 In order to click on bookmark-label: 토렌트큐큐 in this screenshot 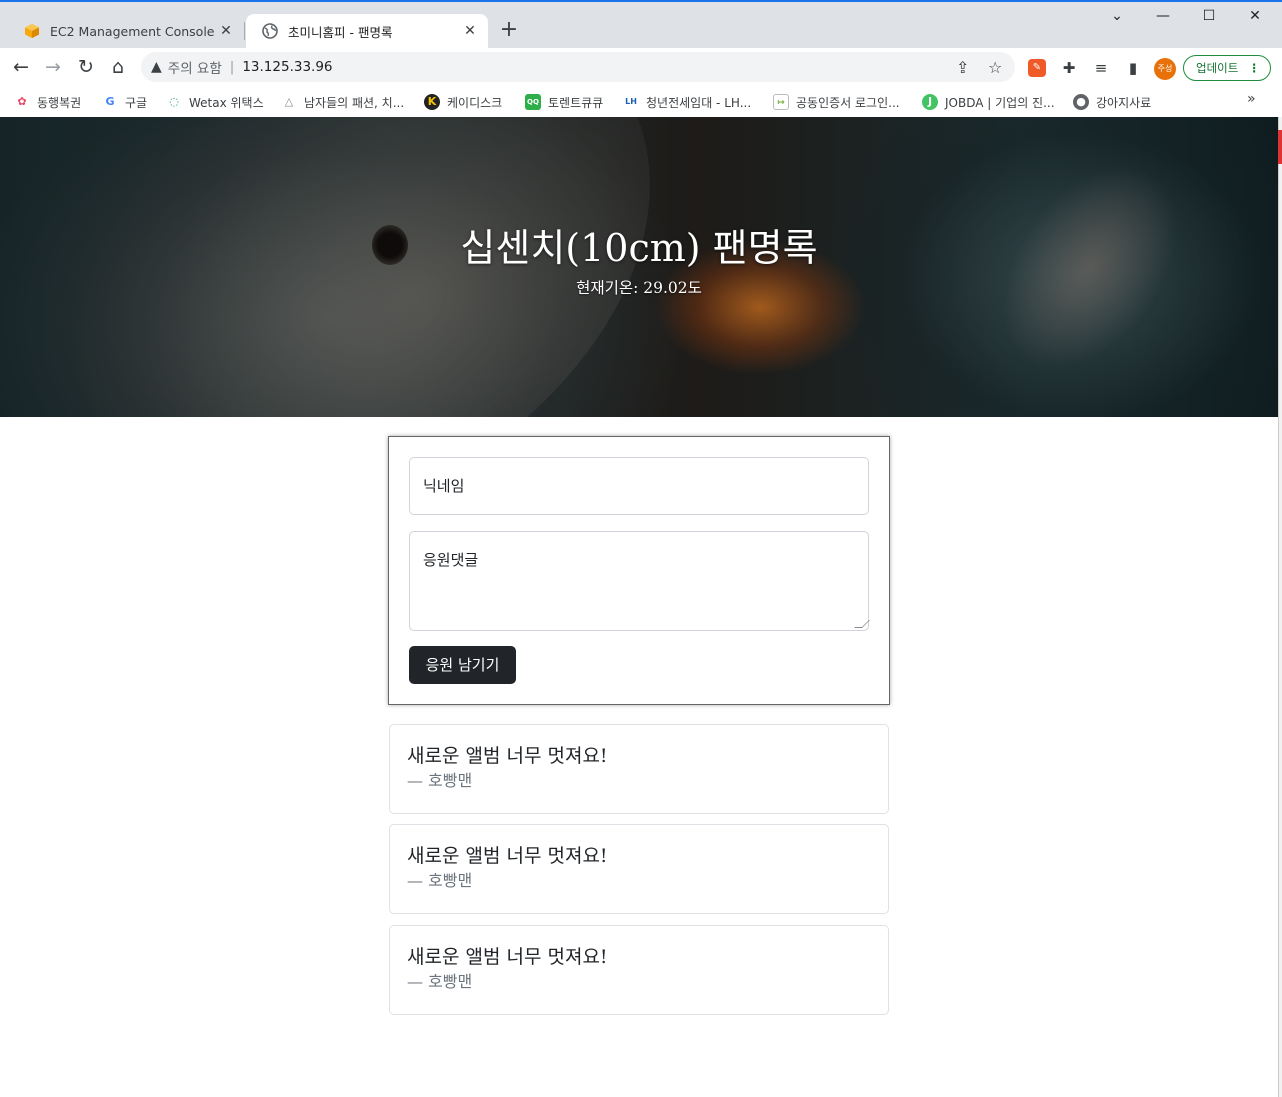, I will do `click(576, 102)`.